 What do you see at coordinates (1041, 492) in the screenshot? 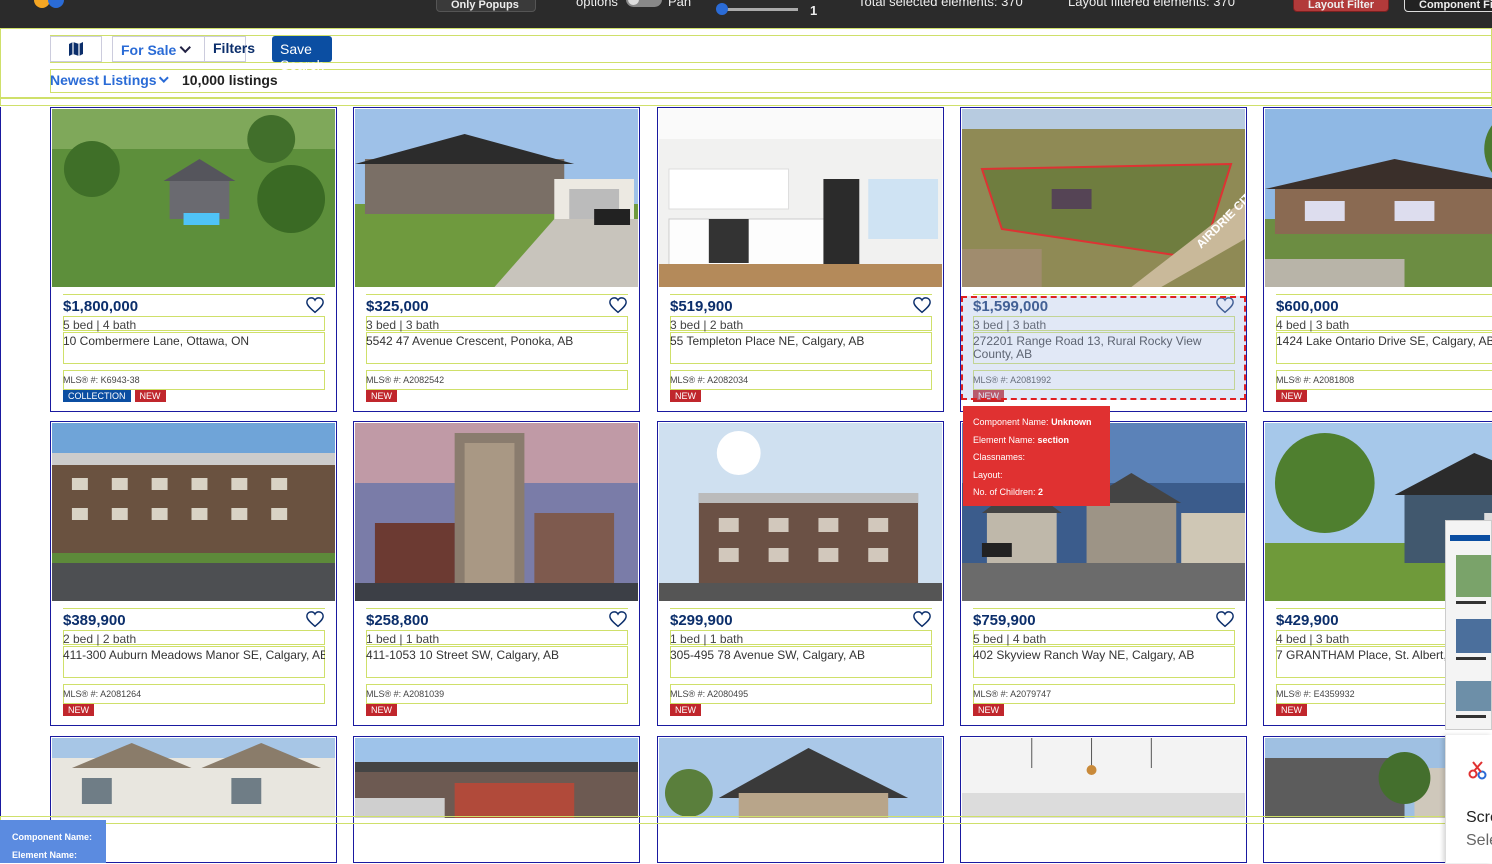
I see `tooltip-children-count: 2` at bounding box center [1041, 492].